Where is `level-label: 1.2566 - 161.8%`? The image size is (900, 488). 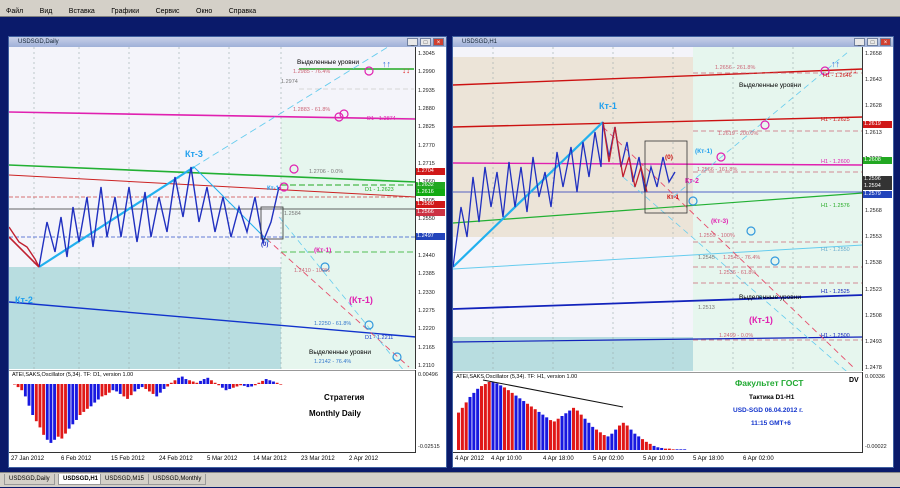 level-label: 1.2566 - 161.8% is located at coordinates (717, 170).